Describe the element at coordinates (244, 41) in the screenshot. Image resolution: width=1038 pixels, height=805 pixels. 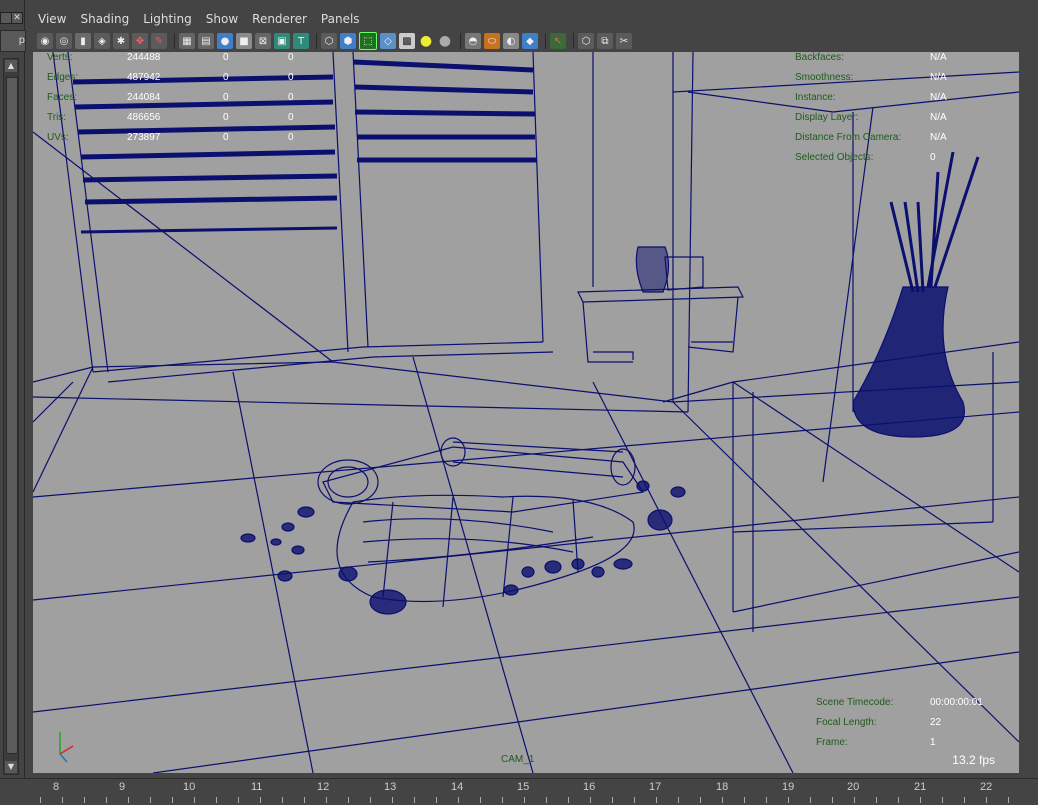
I see `gate-mask-icon: ■` at that location.